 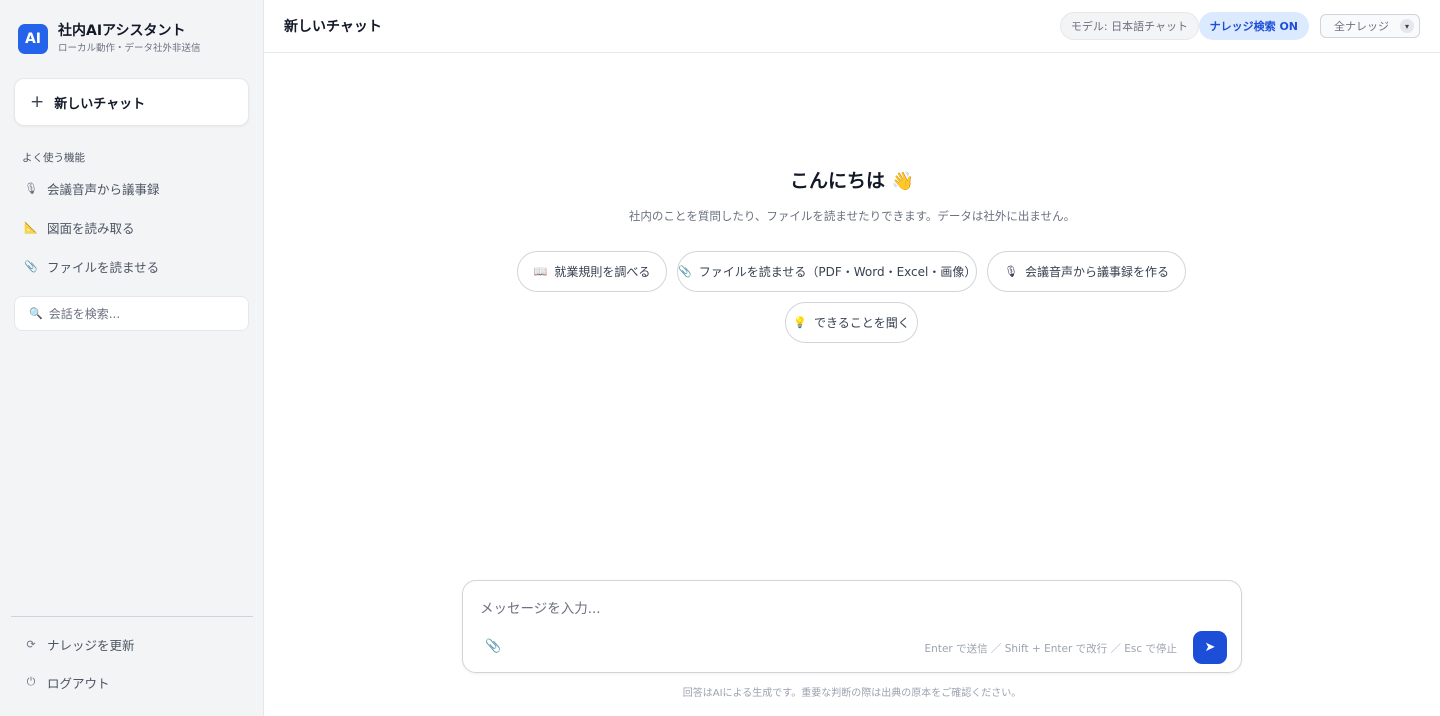 What do you see at coordinates (493, 646) in the screenshot?
I see `attach-file-icon: 📎` at bounding box center [493, 646].